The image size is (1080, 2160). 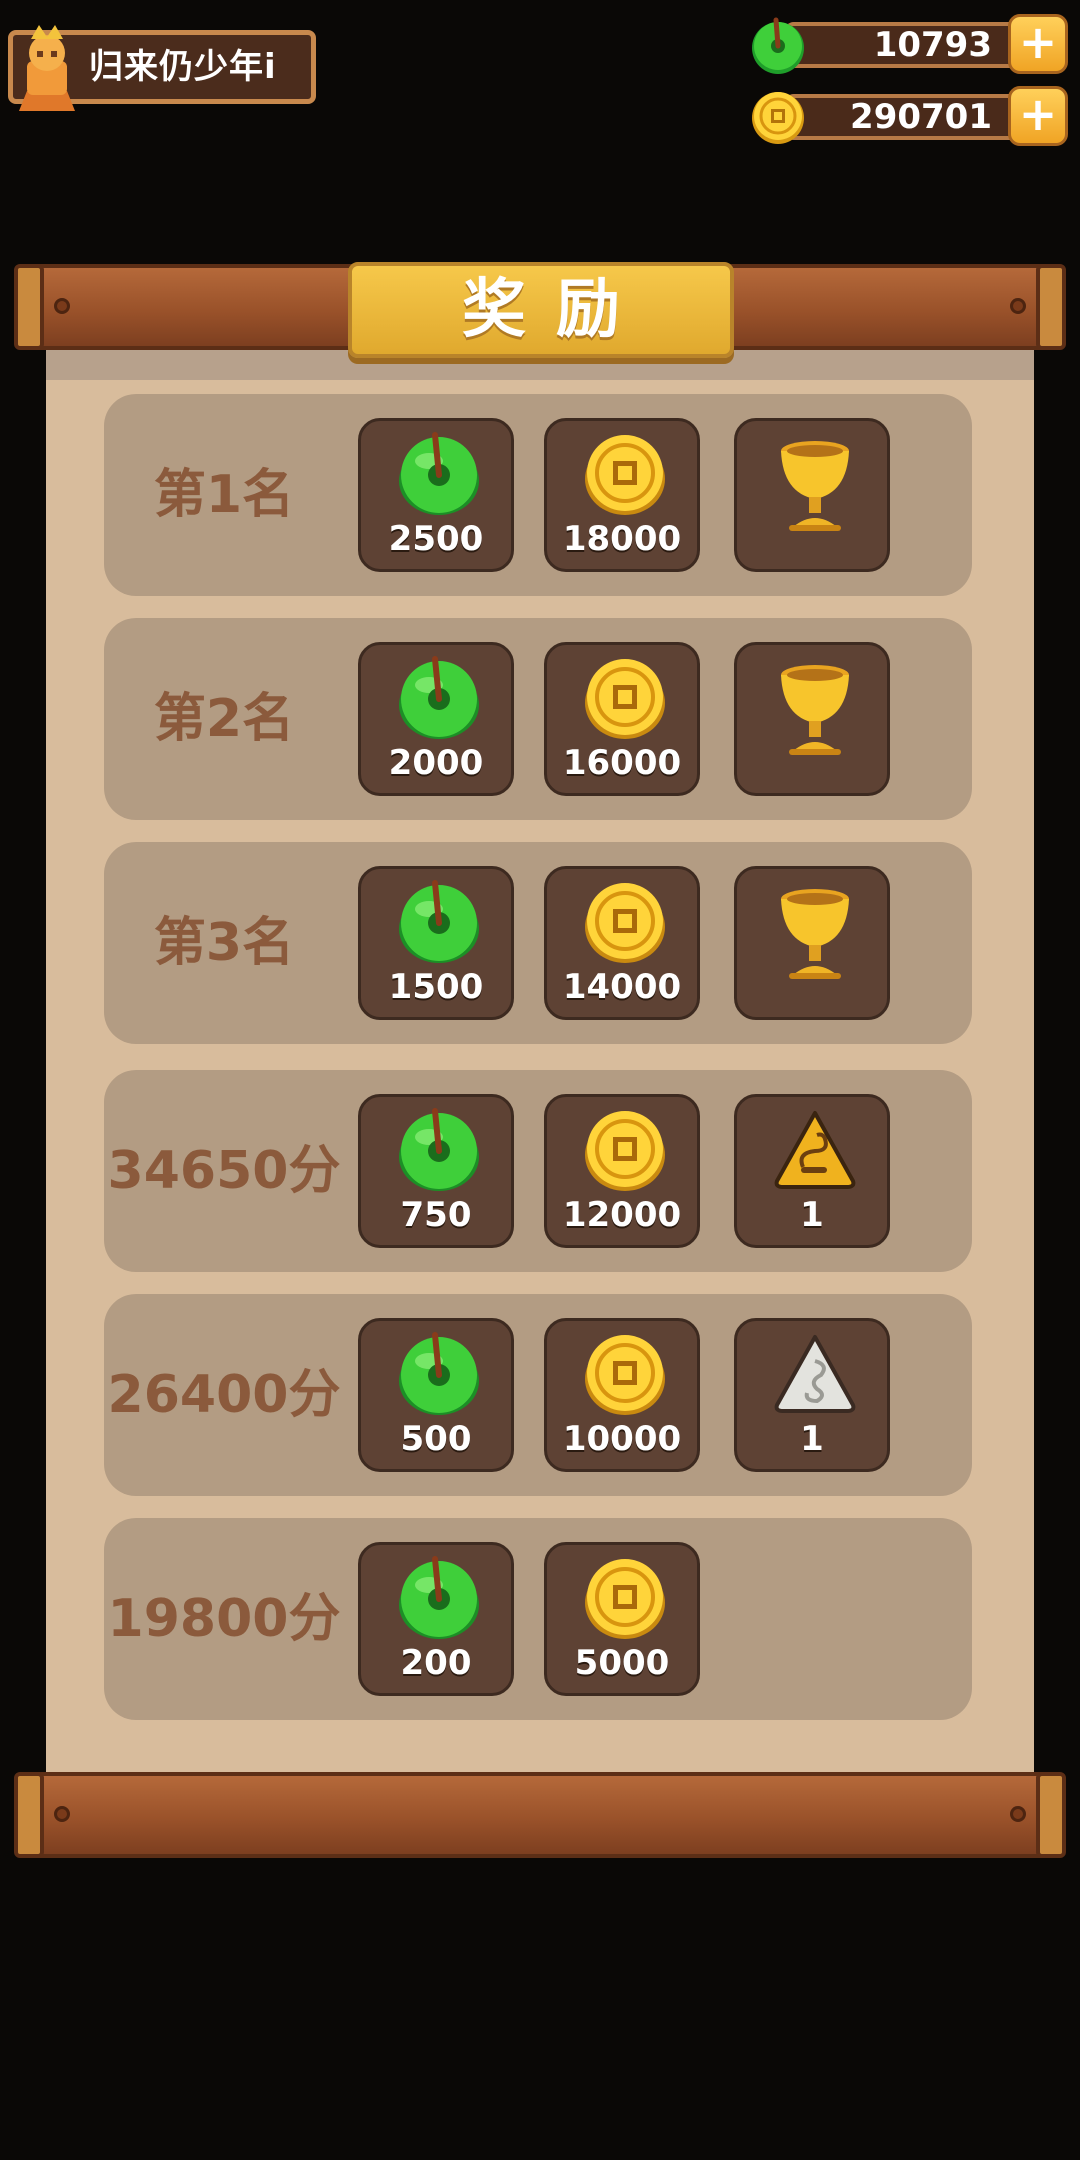 What do you see at coordinates (538, 719) in the screenshot?
I see `reward-row: 第2名 2000 16000` at bounding box center [538, 719].